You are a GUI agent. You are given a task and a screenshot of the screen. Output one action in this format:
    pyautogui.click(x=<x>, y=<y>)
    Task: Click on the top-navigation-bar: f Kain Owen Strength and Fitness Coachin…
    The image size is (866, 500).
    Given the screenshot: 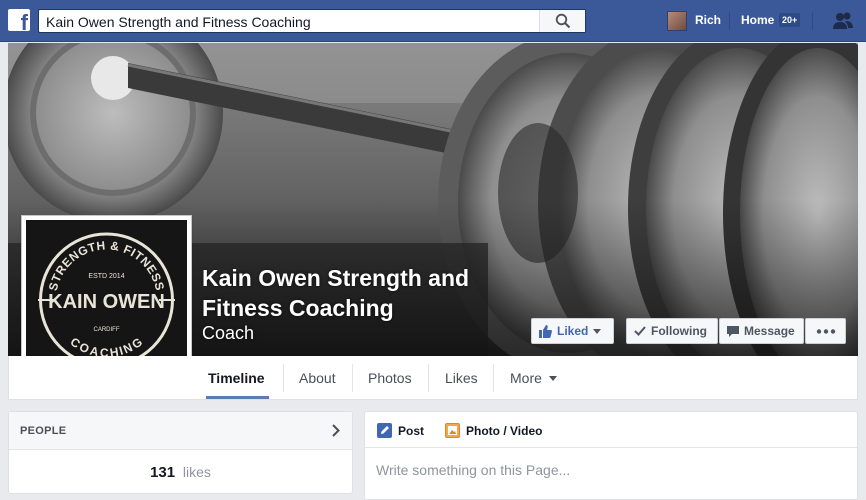 What is the action you would take?
    pyautogui.click(x=433, y=21)
    